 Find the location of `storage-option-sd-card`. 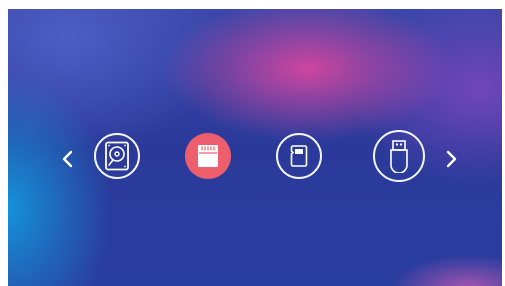

storage-option-sd-card is located at coordinates (208, 156).